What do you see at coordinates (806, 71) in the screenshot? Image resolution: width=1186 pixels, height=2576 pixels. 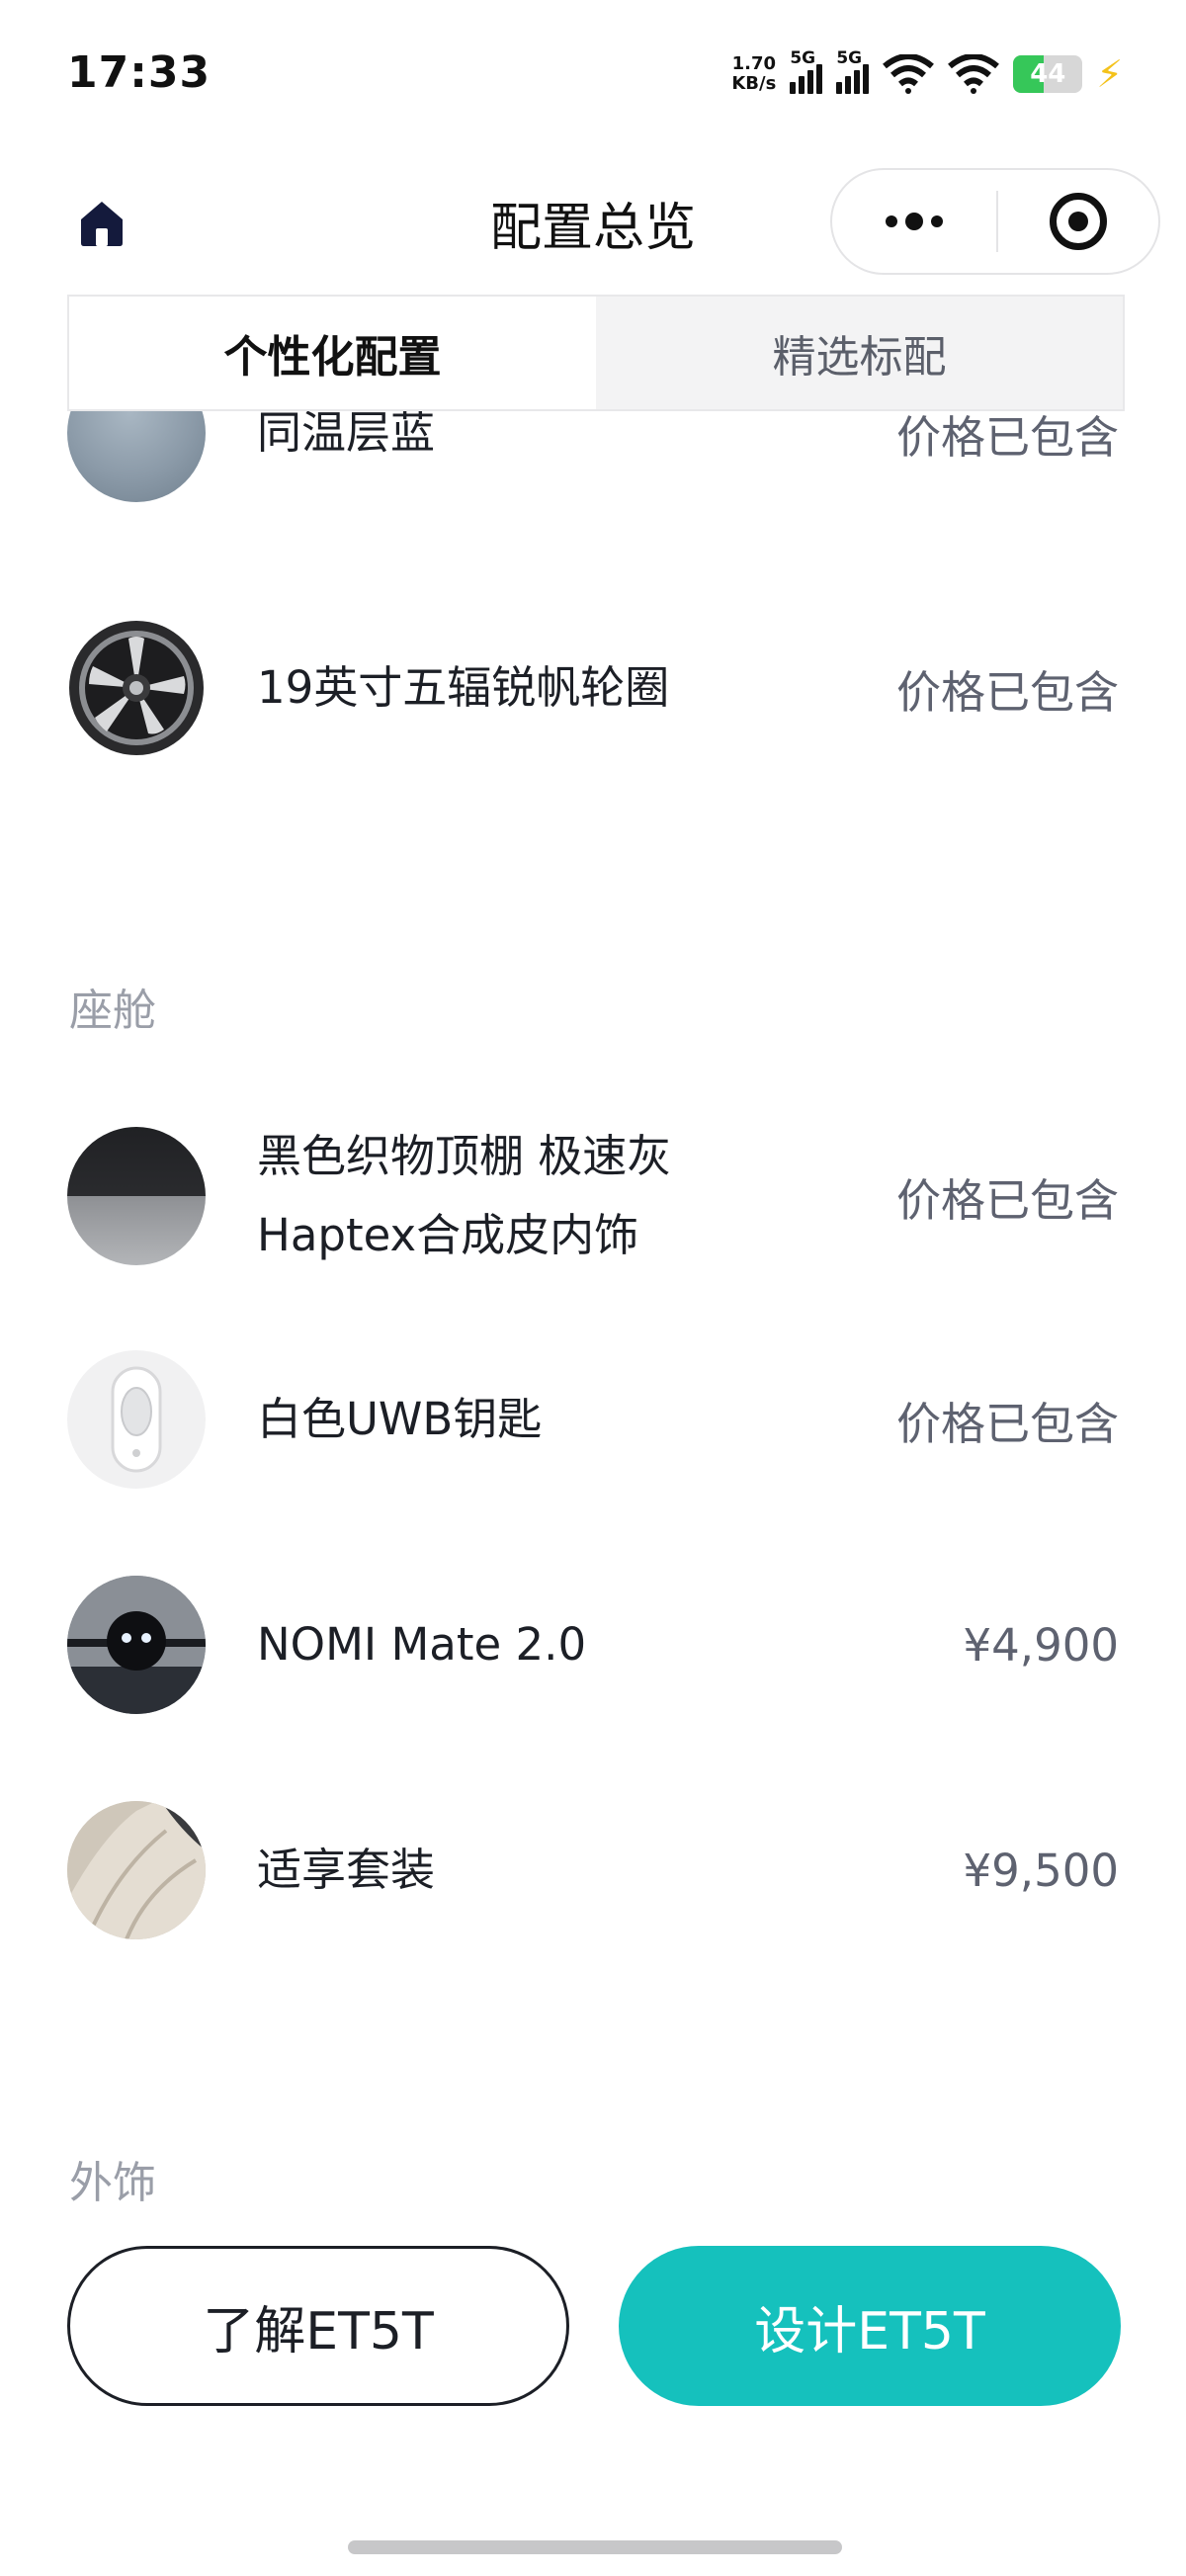 I see `signal-icon-sim1: 5G` at bounding box center [806, 71].